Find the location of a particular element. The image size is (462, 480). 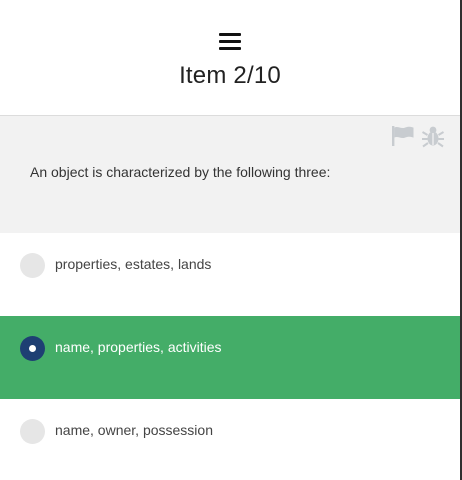

bug-icon is located at coordinates (433, 136).